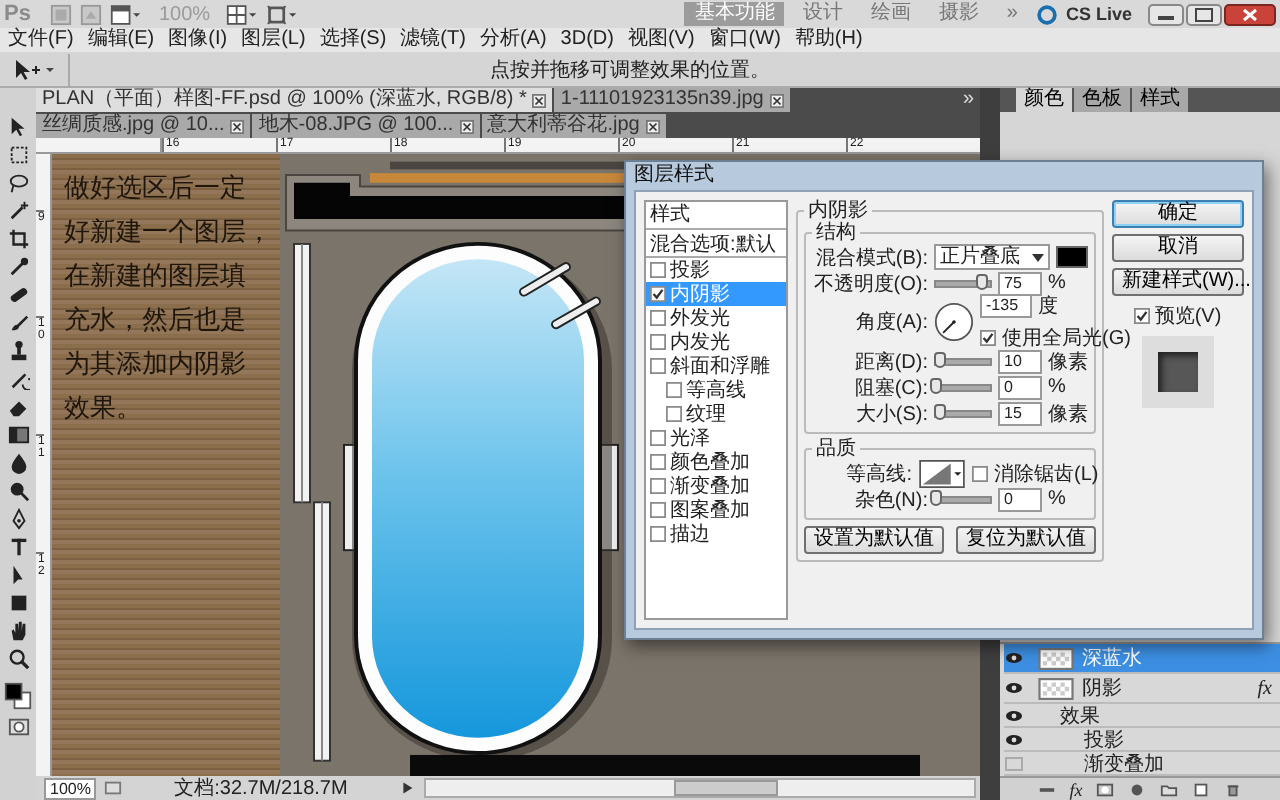  Describe the element at coordinates (700, 788) in the screenshot. I see `horizontal-scrollbar` at that location.